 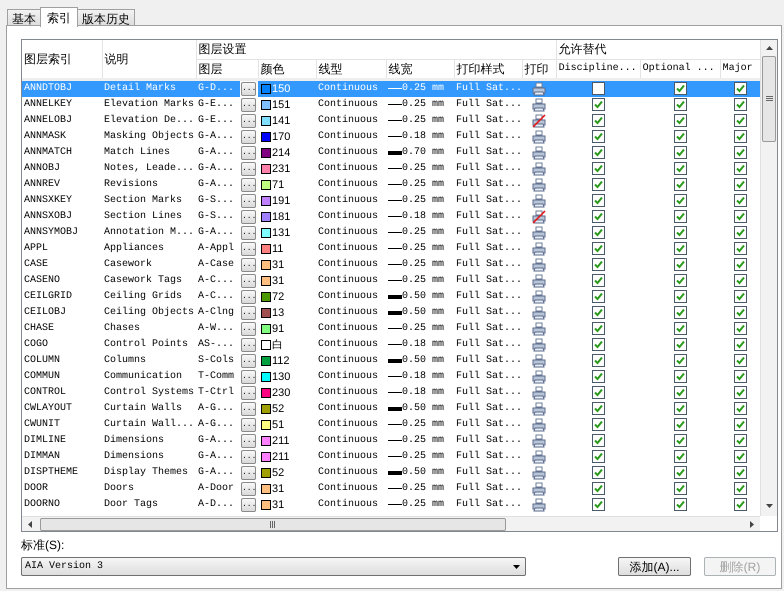 What do you see at coordinates (391, 523) in the screenshot?
I see `horizontal-scrollbar` at bounding box center [391, 523].